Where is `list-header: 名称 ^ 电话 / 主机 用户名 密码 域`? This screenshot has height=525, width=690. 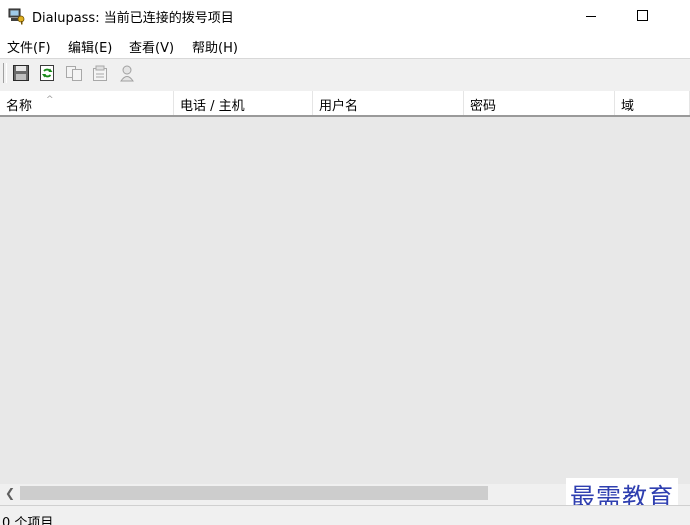 list-header: 名称 ^ 电话 / 主机 用户名 密码 域 is located at coordinates (345, 104).